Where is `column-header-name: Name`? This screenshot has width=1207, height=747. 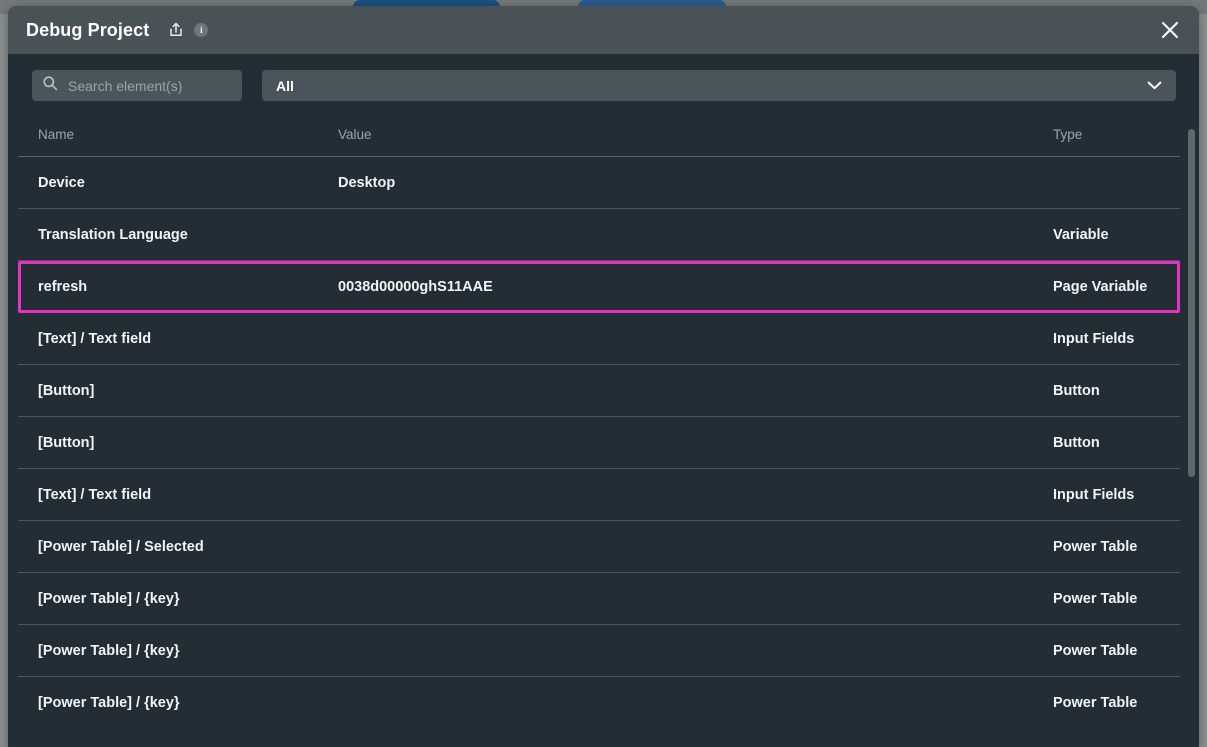
column-header-name: Name is located at coordinates (56, 134).